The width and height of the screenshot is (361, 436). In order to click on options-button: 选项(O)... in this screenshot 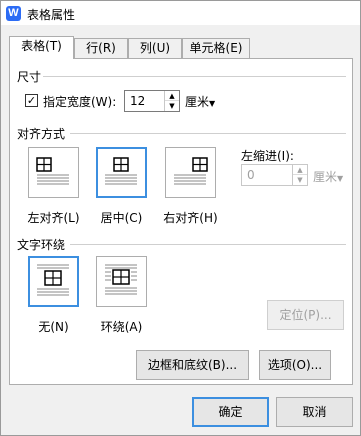, I will do `click(295, 365)`.